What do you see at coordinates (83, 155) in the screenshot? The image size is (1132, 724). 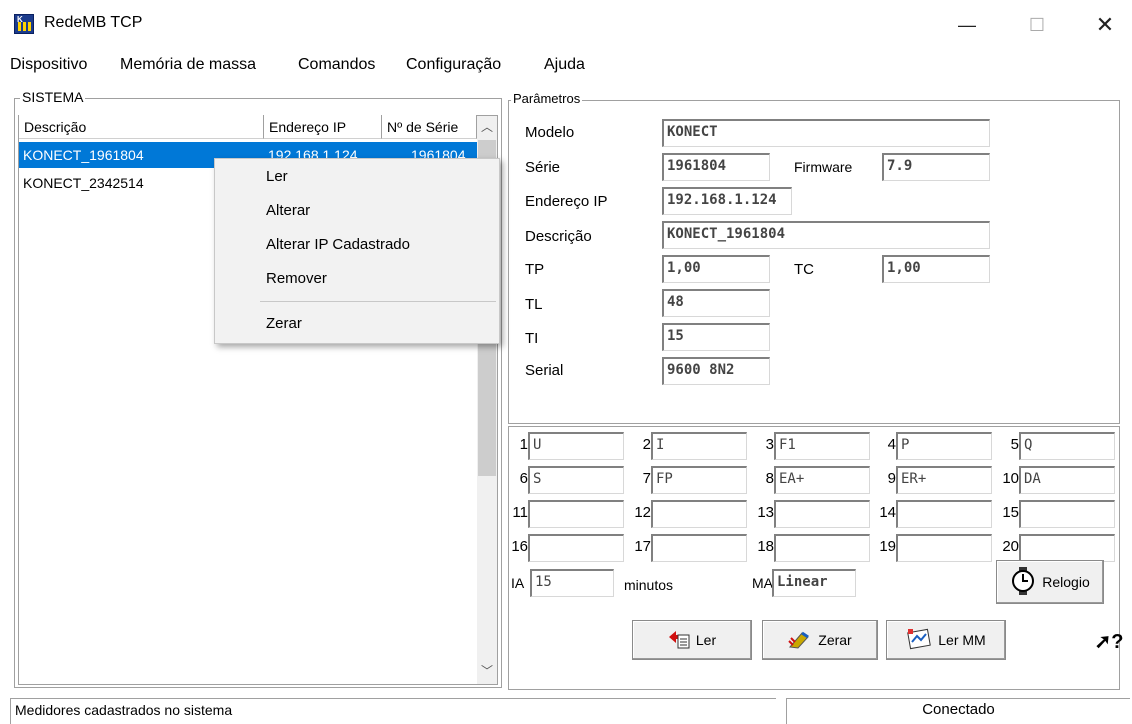 I see `cell-descricao: KONECT_1961804` at bounding box center [83, 155].